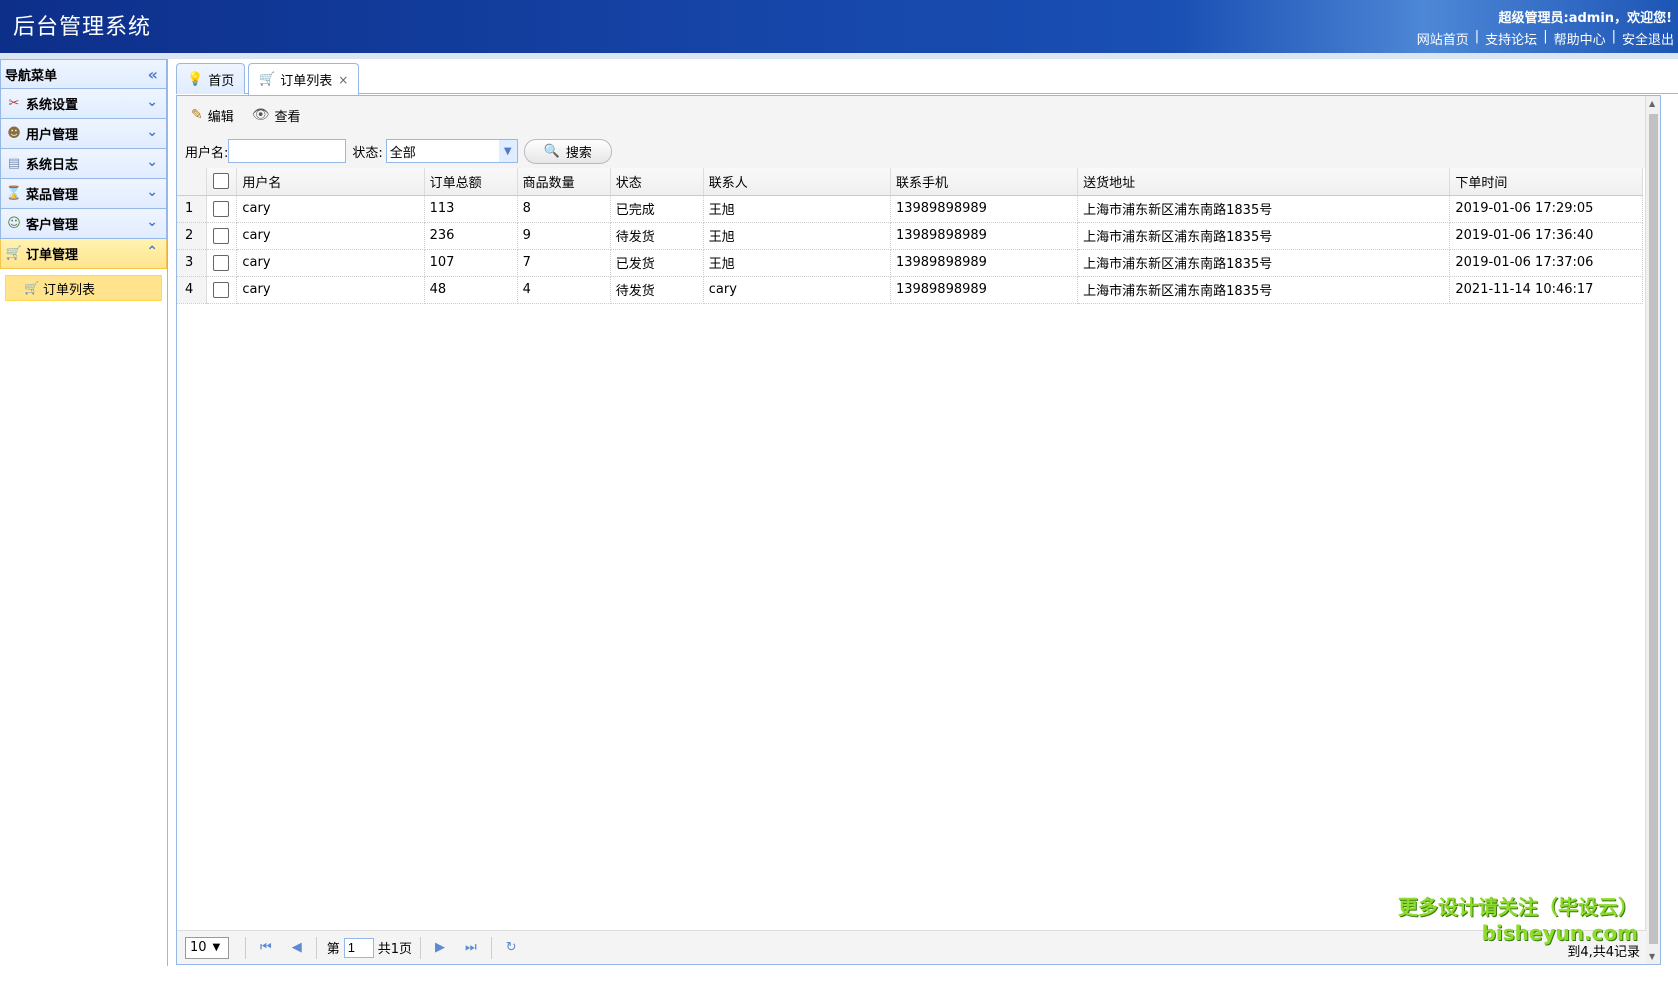 Image resolution: width=1678 pixels, height=981 pixels. Describe the element at coordinates (1546, 182) in the screenshot. I see `column-header-order-time: 下单时间` at that location.